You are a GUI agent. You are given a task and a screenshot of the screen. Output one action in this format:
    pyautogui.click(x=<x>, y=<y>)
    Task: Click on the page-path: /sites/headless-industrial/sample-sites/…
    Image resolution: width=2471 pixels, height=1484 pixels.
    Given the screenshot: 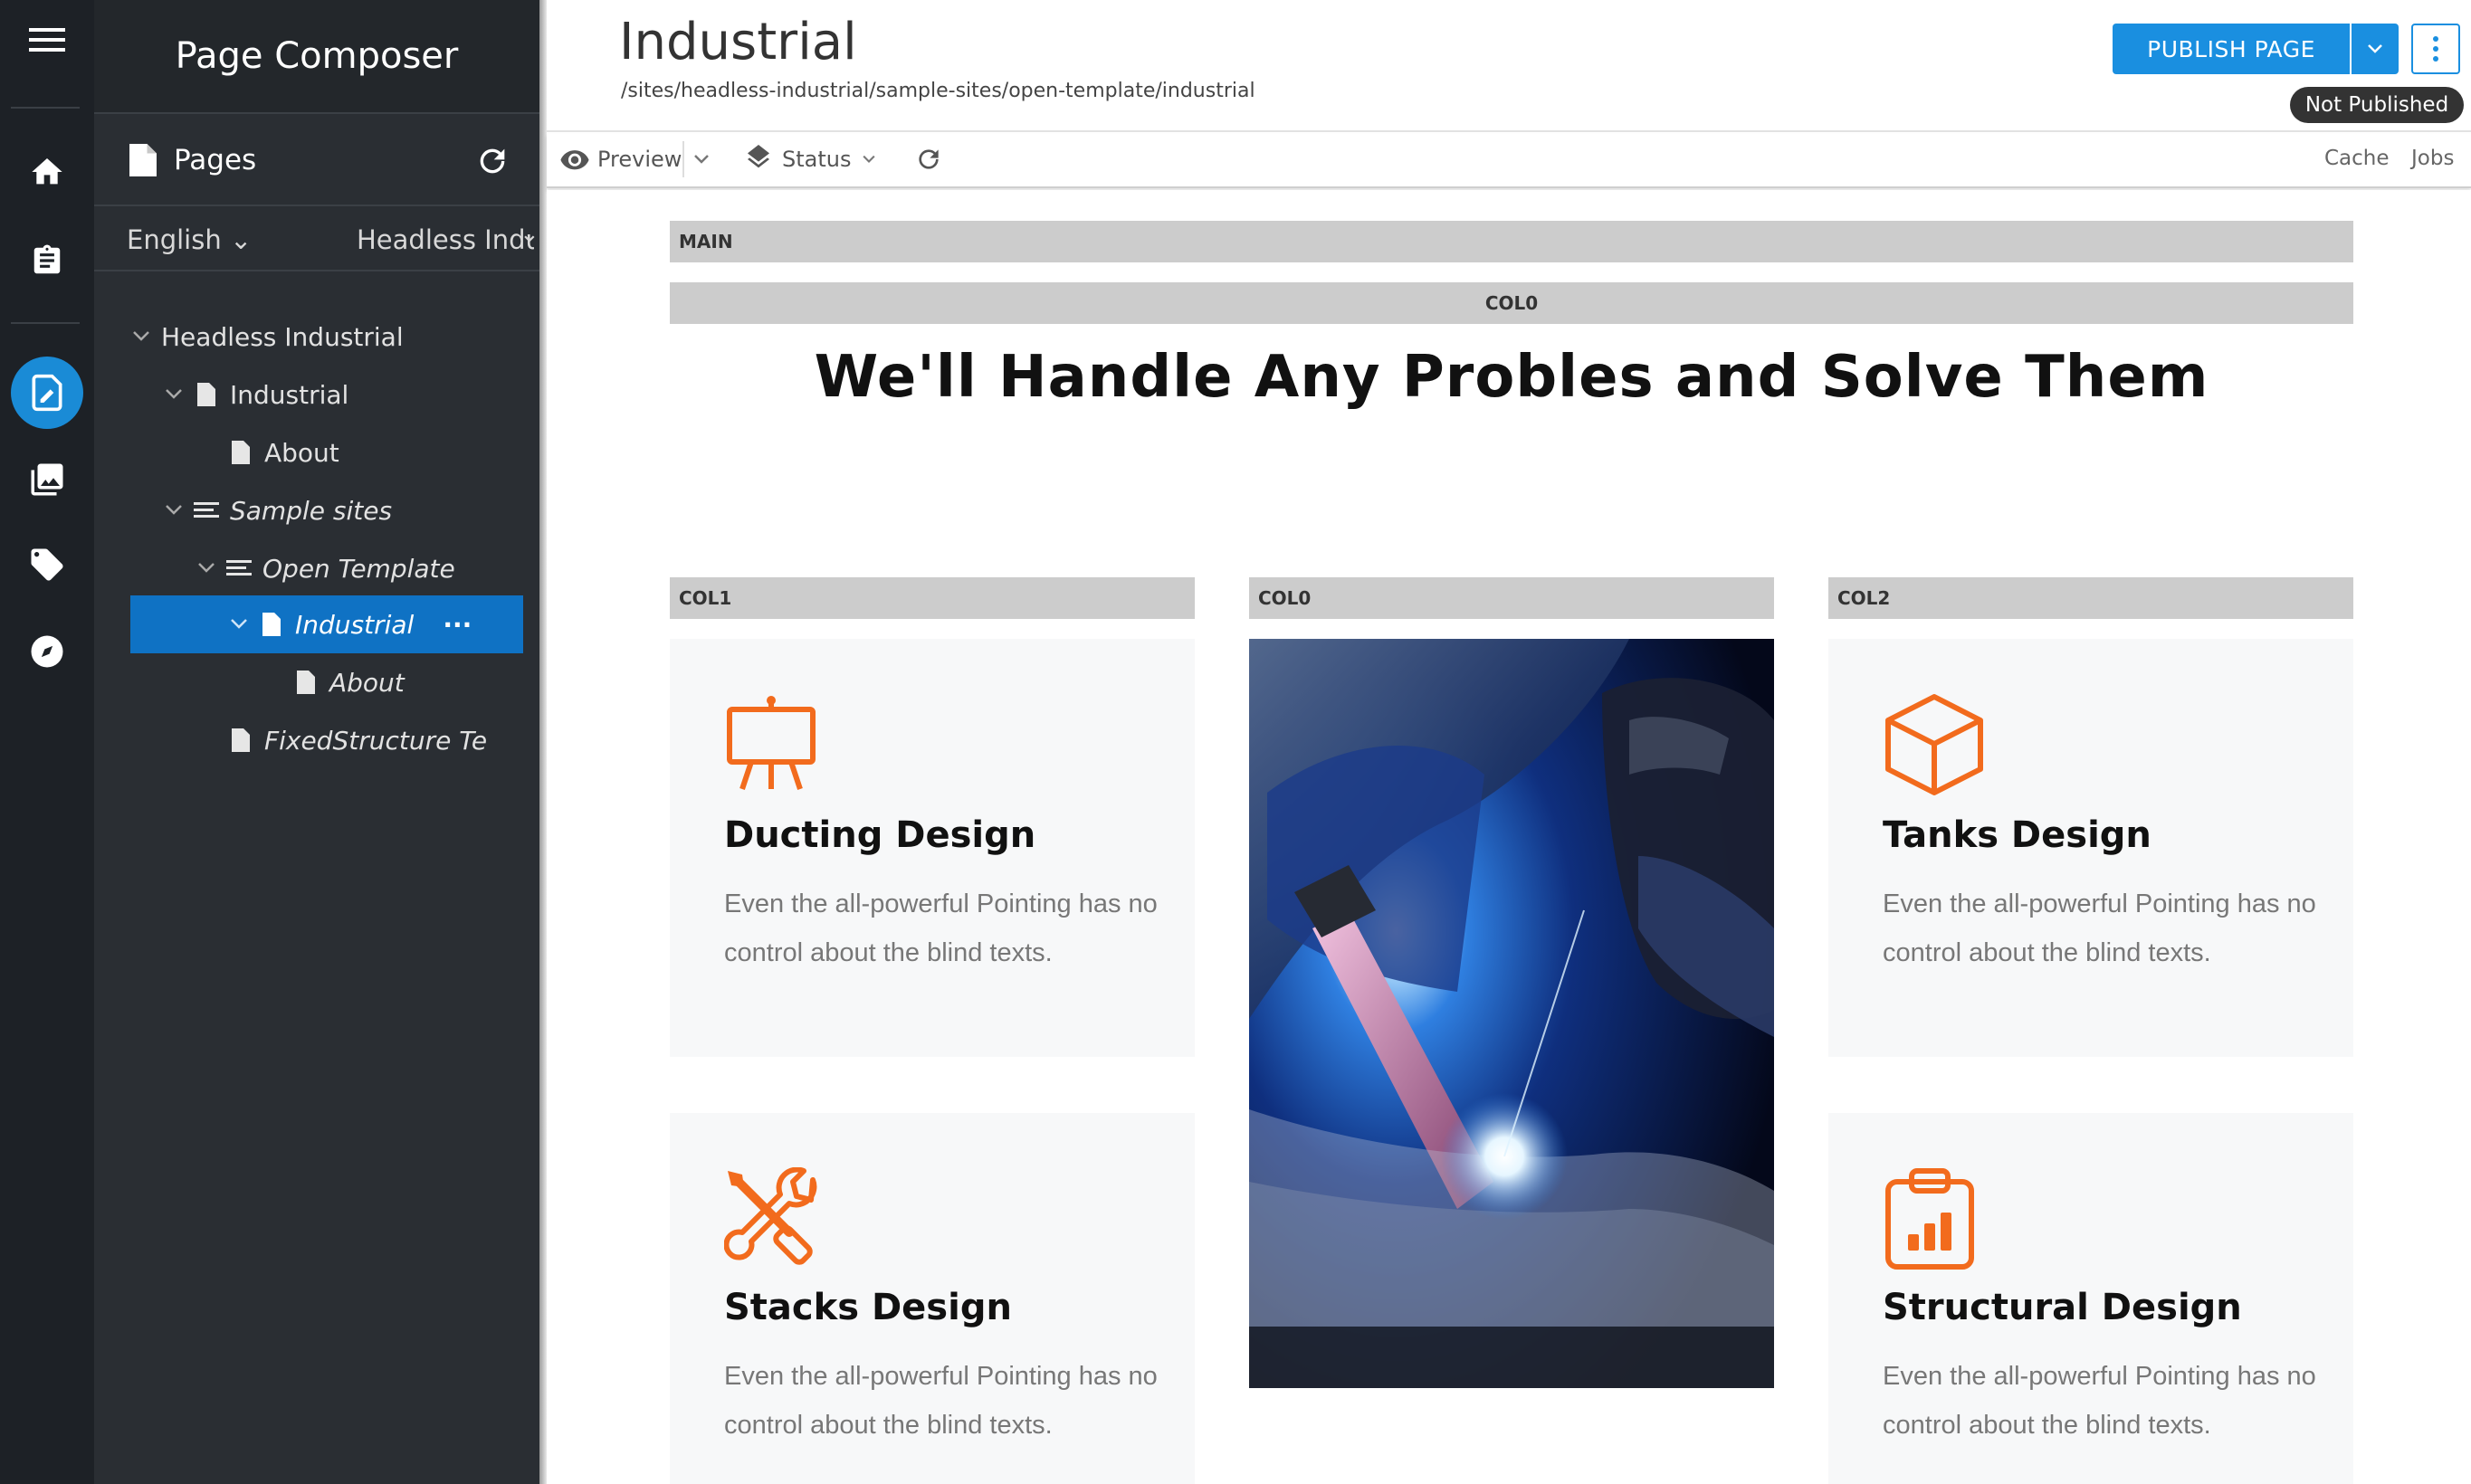 What is the action you would take?
    pyautogui.click(x=938, y=91)
    